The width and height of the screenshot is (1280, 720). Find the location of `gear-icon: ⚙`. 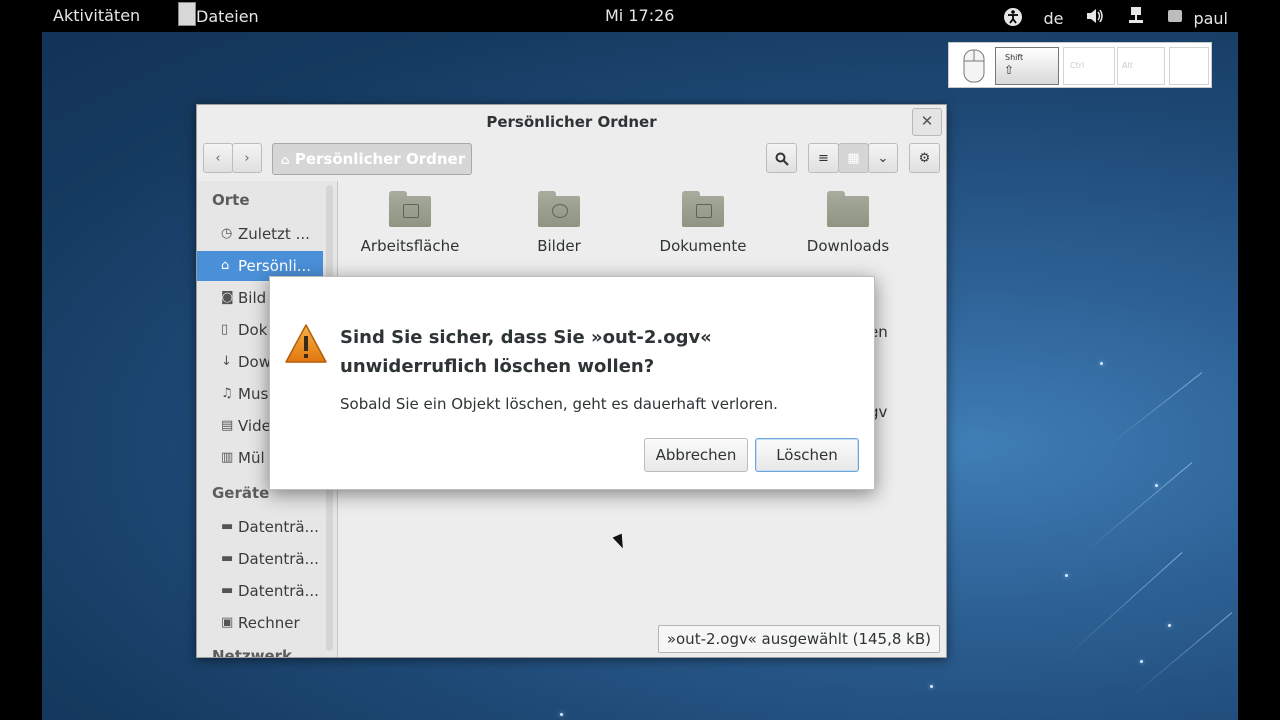

gear-icon: ⚙ is located at coordinates (924, 158).